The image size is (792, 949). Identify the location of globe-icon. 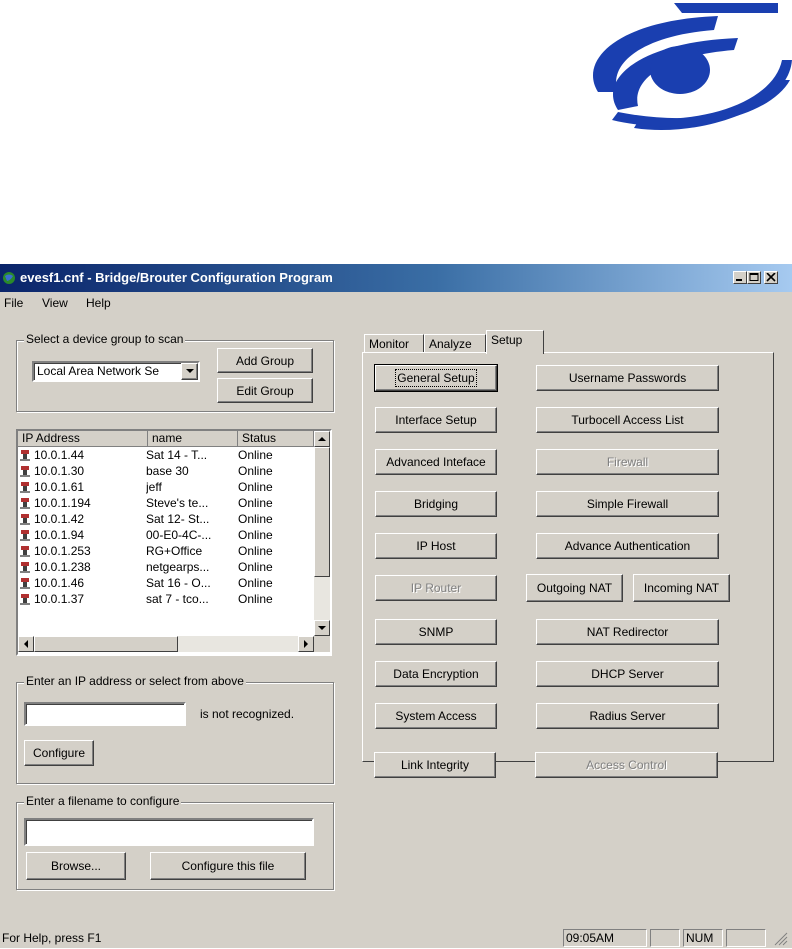
(9, 278).